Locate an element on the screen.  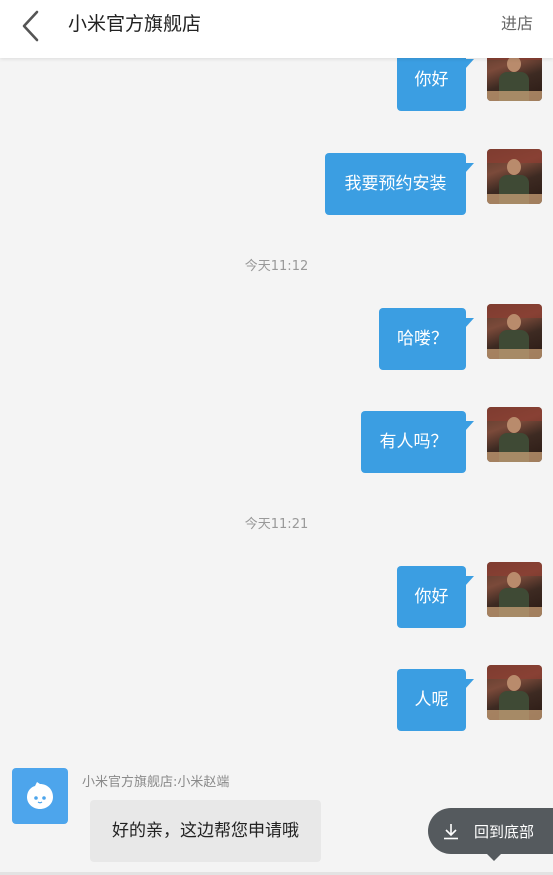
shop-avatar is located at coordinates (40, 796).